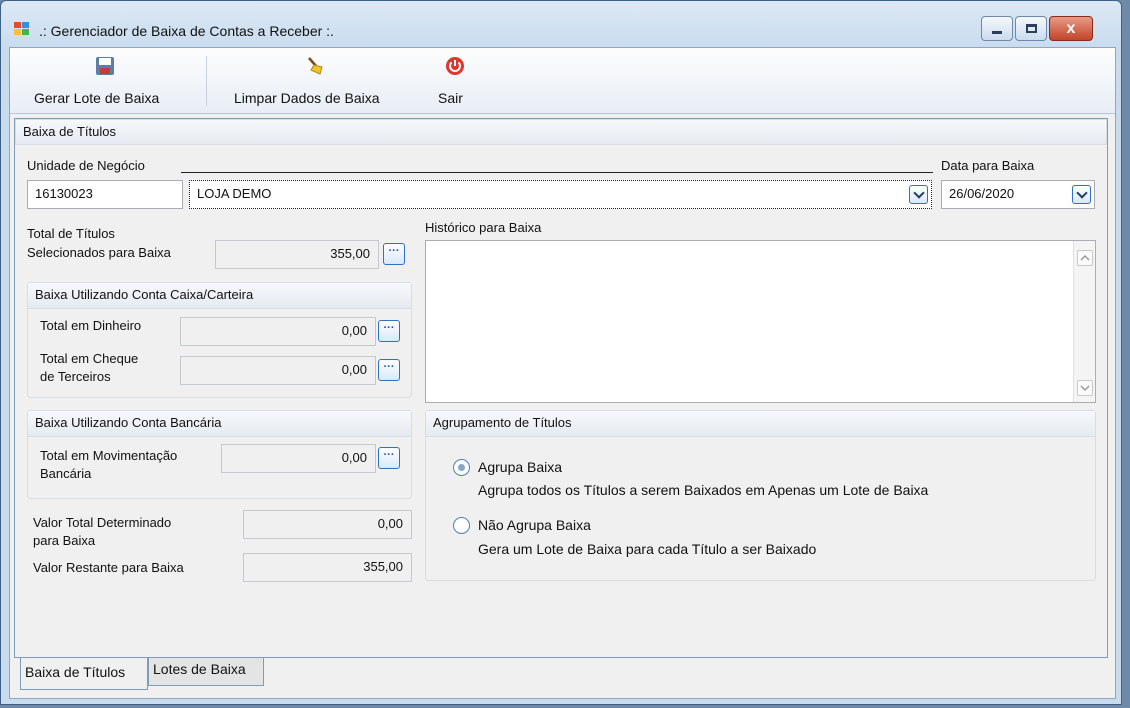  I want to click on bank-value: 0,00, so click(298, 458).